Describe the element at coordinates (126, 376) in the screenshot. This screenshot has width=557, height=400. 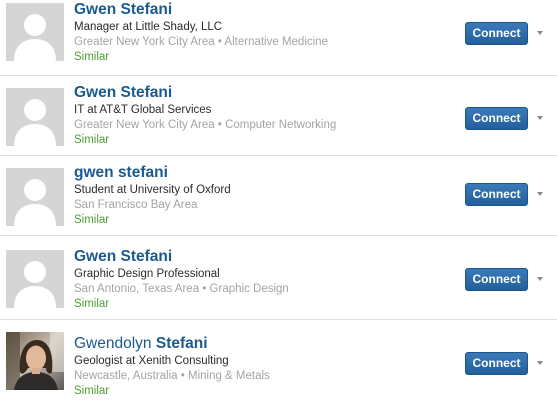
I see `member-location: Newcastle, Australia` at that location.